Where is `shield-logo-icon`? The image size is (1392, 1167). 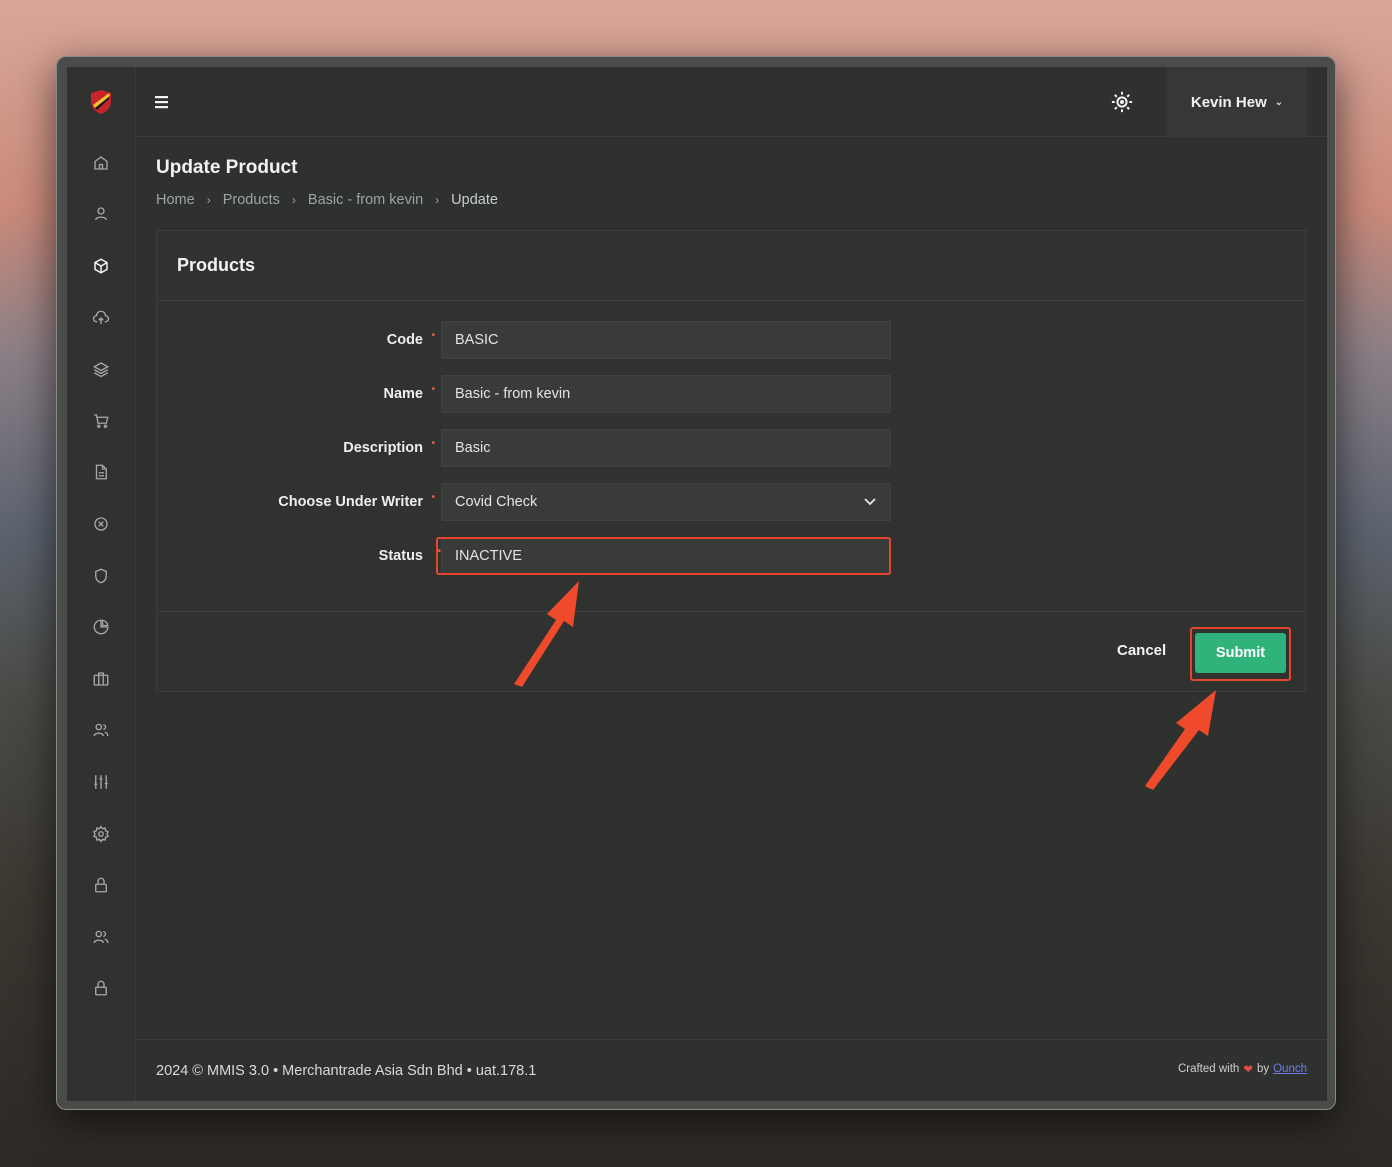
shield-logo-icon is located at coordinates (101, 102).